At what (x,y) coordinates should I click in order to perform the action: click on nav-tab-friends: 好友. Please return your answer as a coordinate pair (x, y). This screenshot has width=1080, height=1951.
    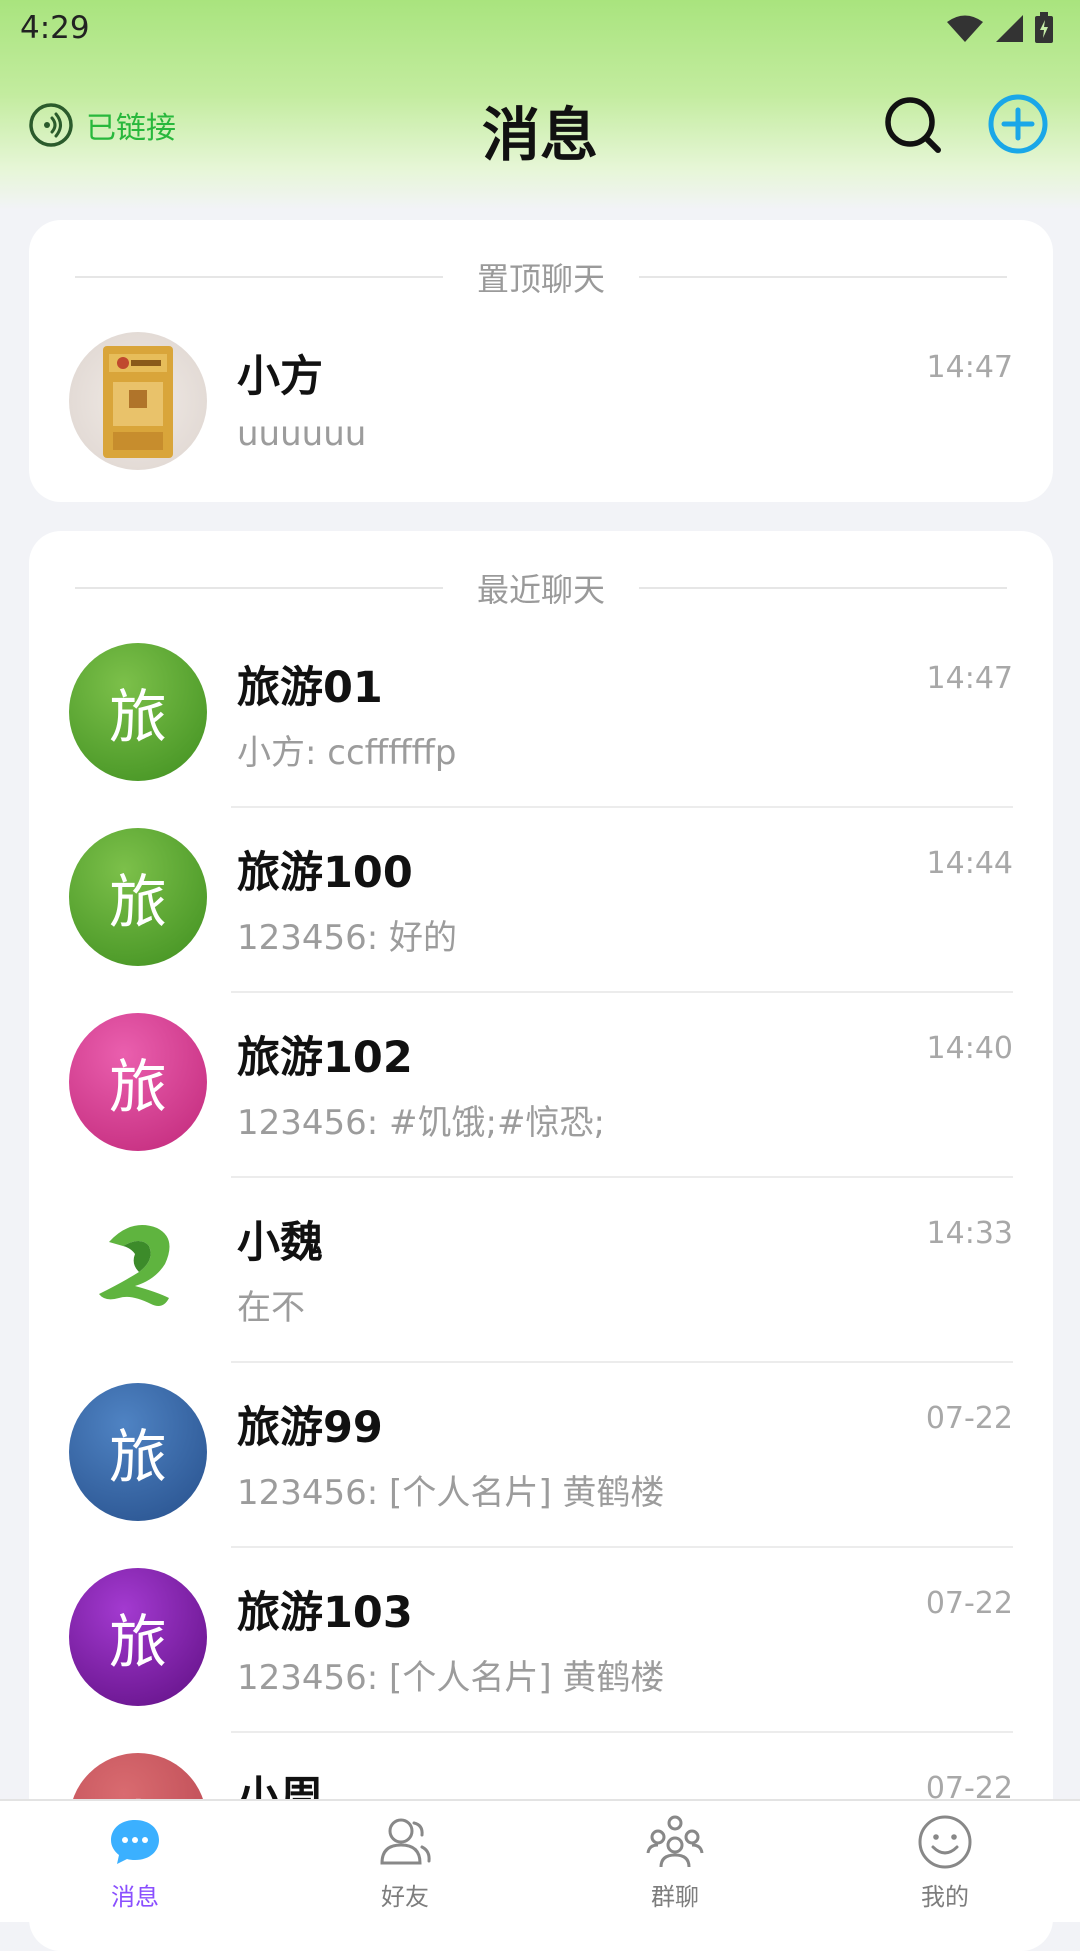
    Looking at the image, I should click on (405, 1861).